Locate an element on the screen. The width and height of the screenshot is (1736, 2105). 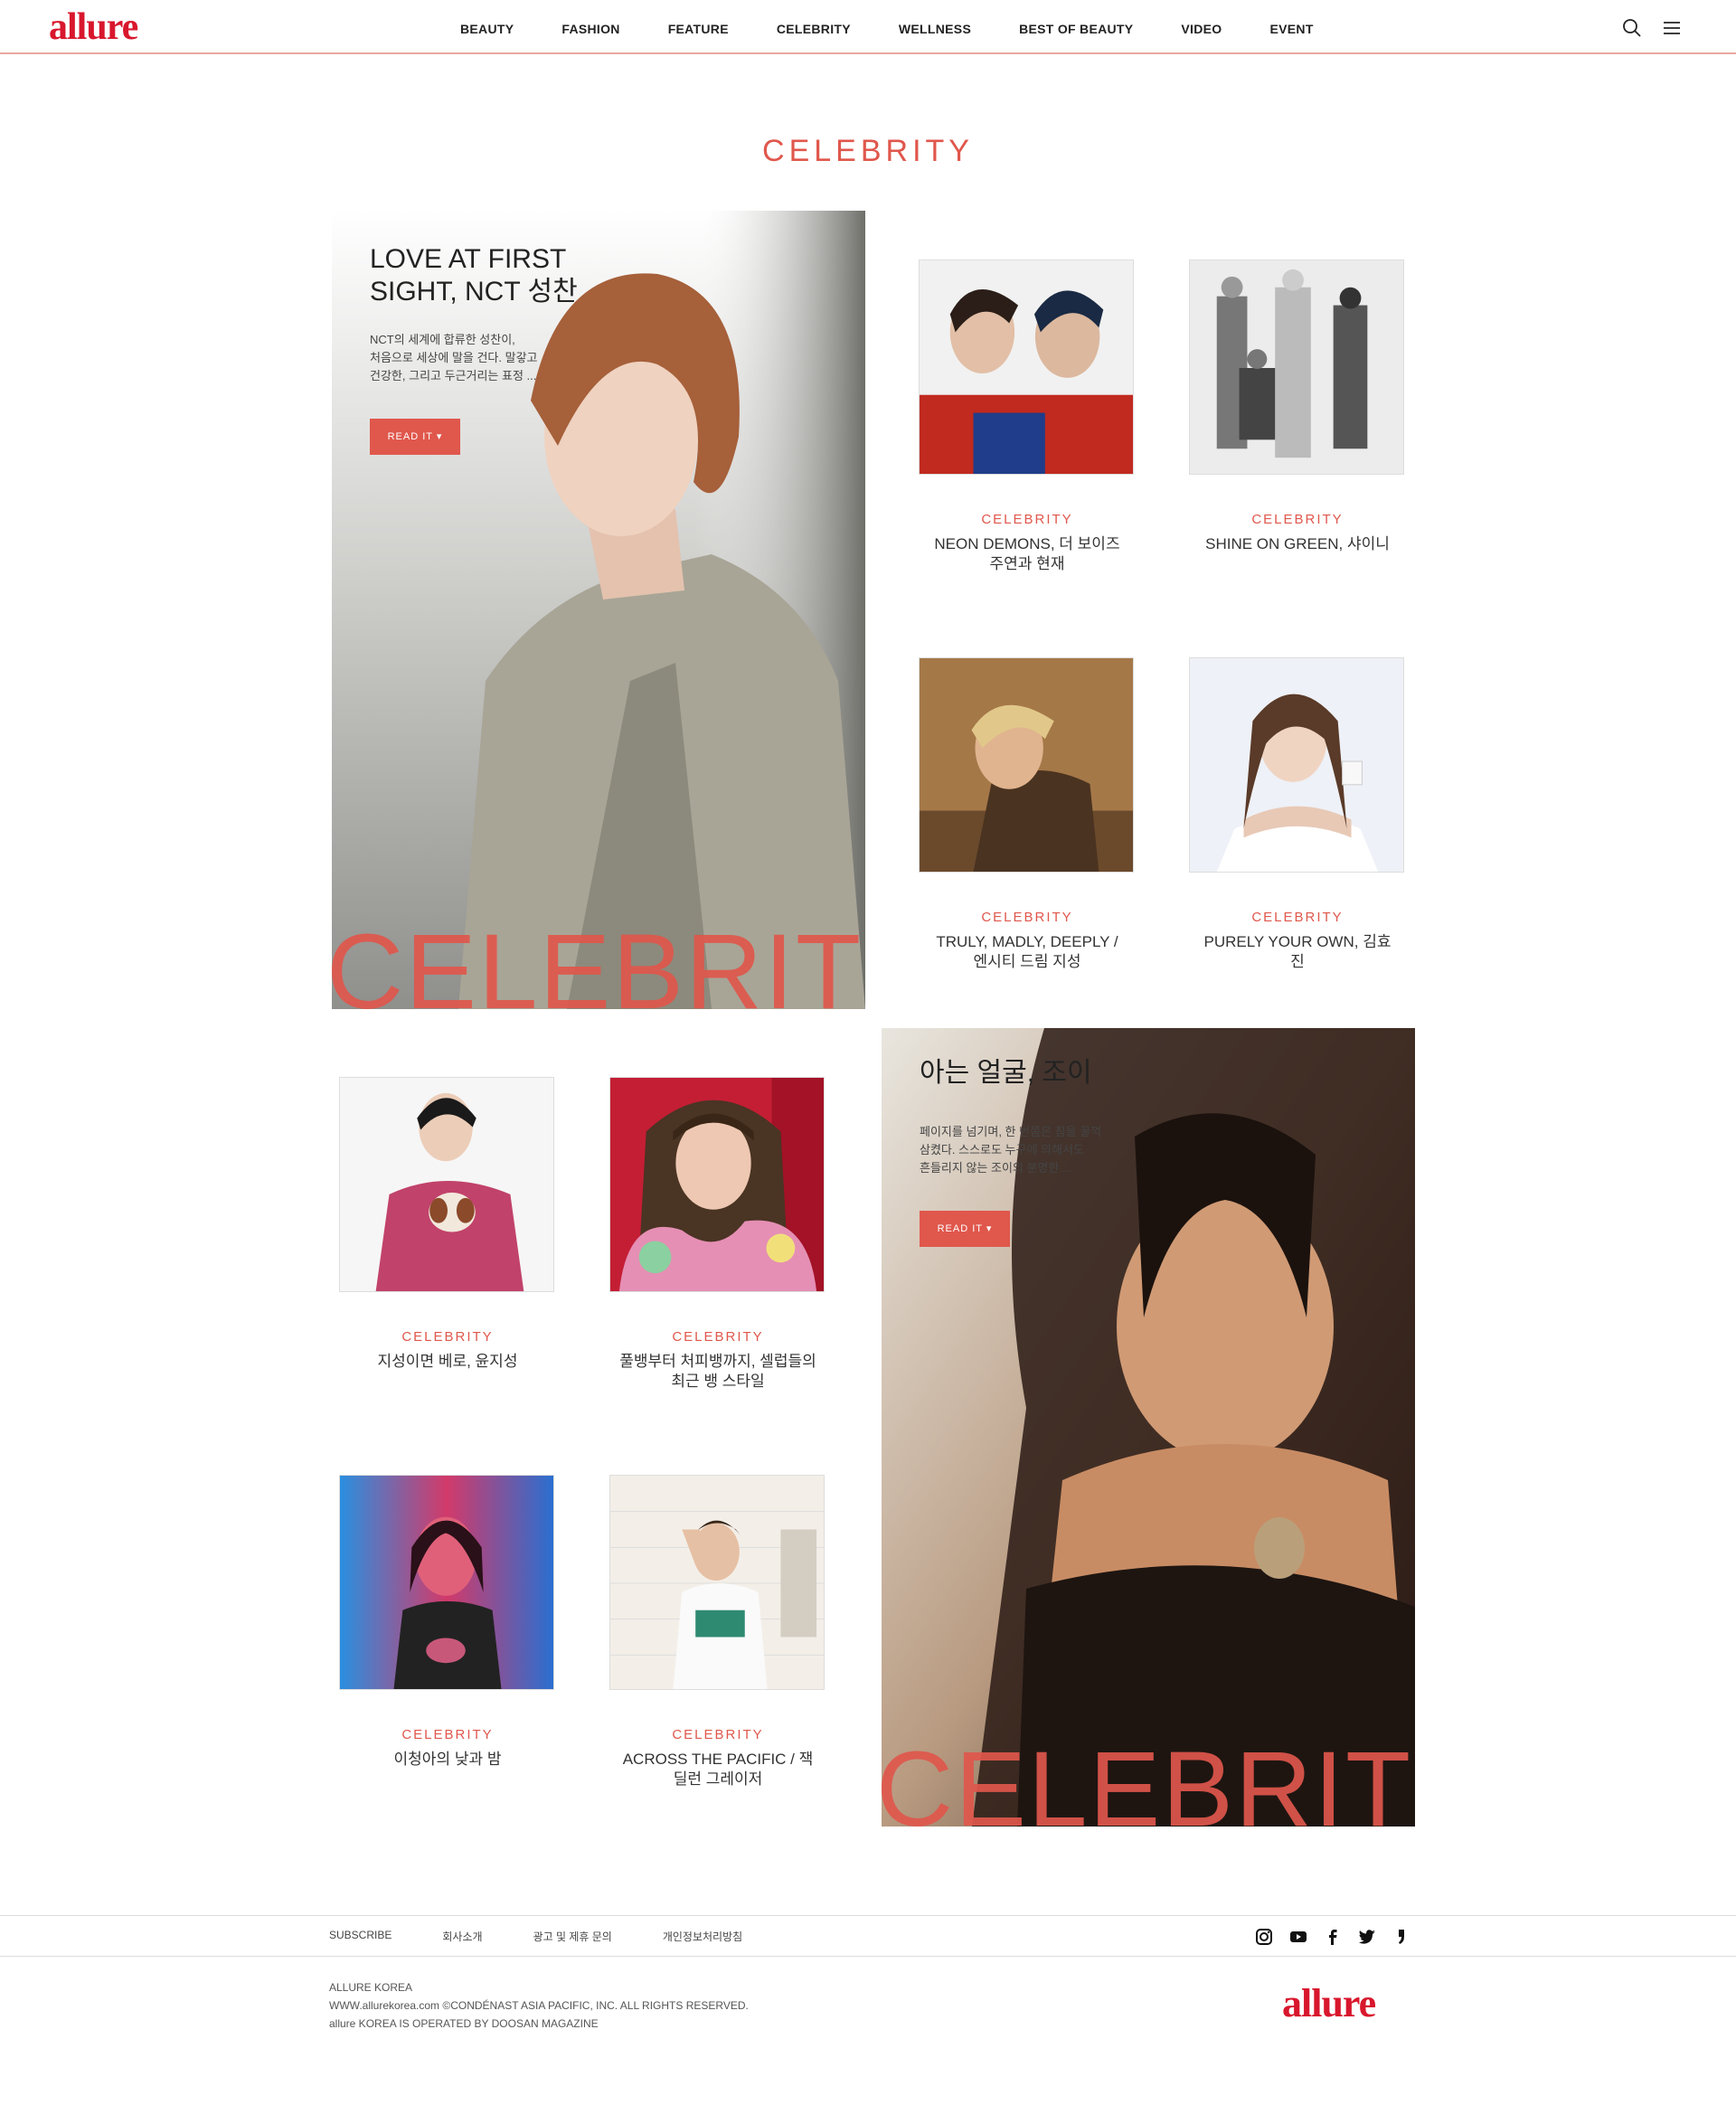
feature-title: 아는 얼굴, 조이 is located at coordinates (1006, 1073).